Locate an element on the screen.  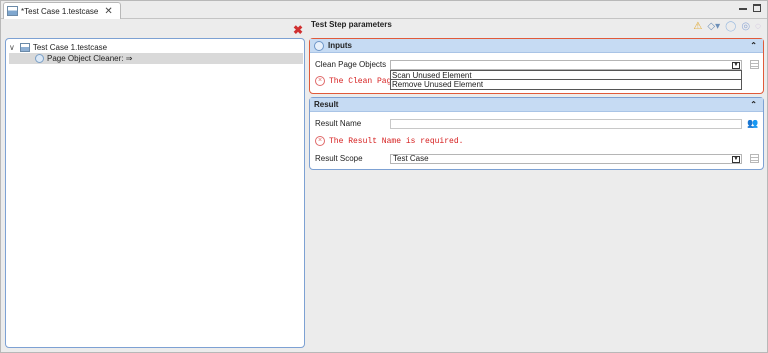
tree-item-page-object-cleaner: Page Object Cleaner: ⇒ is located at coordinates (156, 58).